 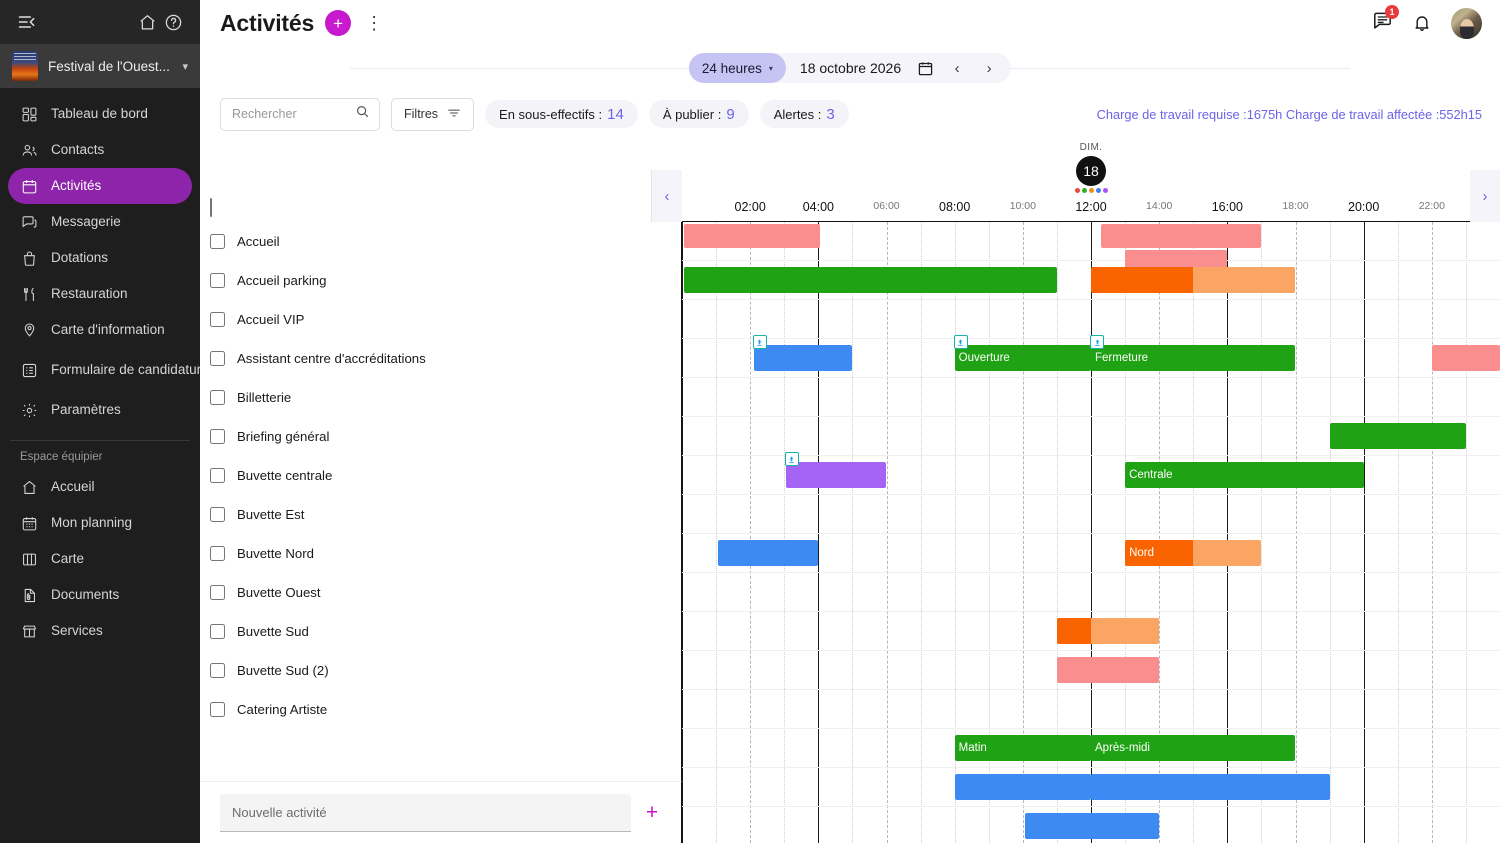 I want to click on sidebar-item-activites: Activités, so click(x=100, y=186).